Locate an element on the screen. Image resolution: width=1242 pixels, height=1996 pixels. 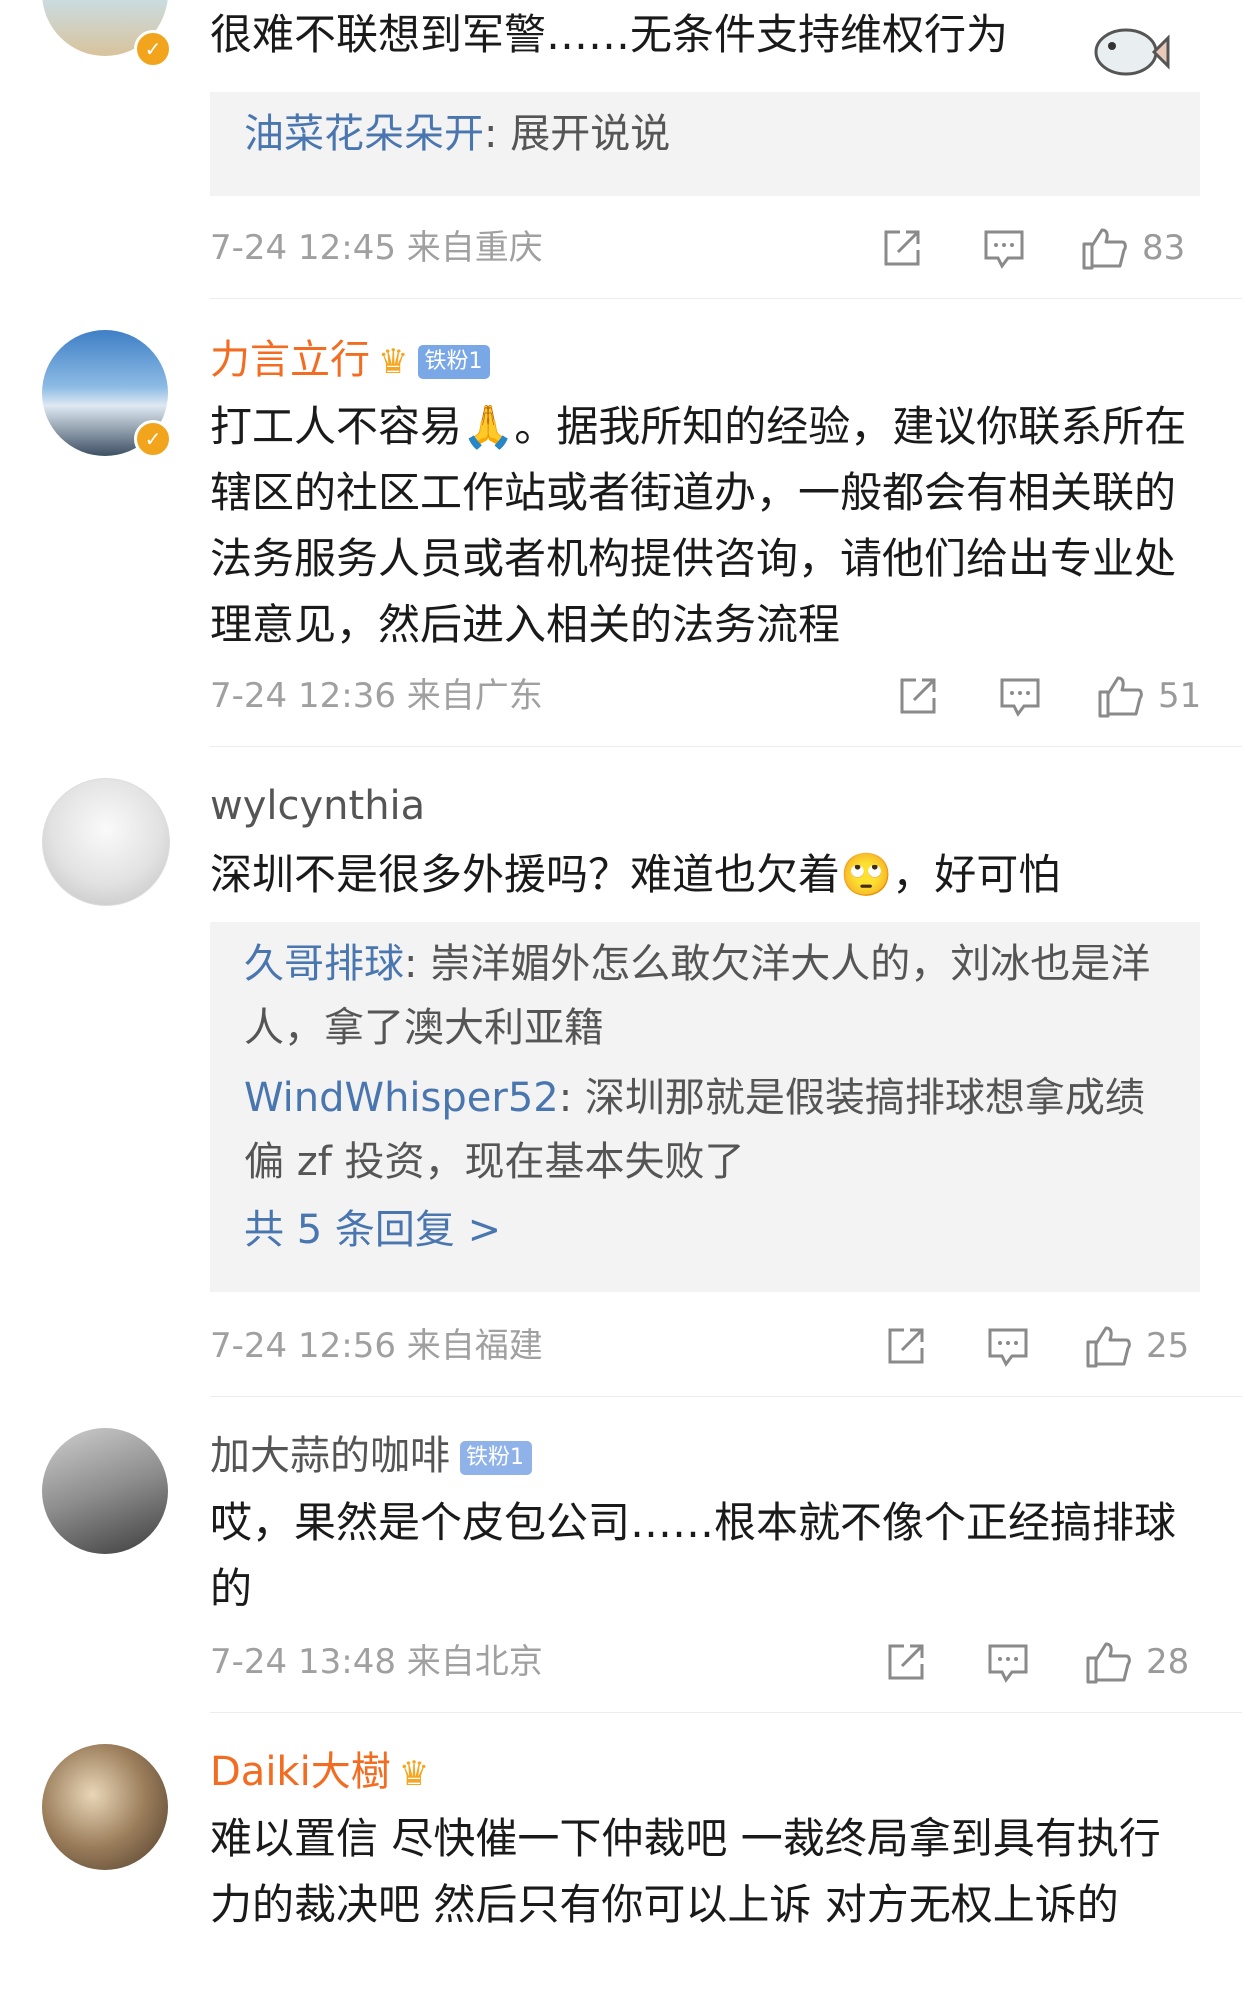
view-more-replies-link: 共 5 条回复 > is located at coordinates (705, 1230).